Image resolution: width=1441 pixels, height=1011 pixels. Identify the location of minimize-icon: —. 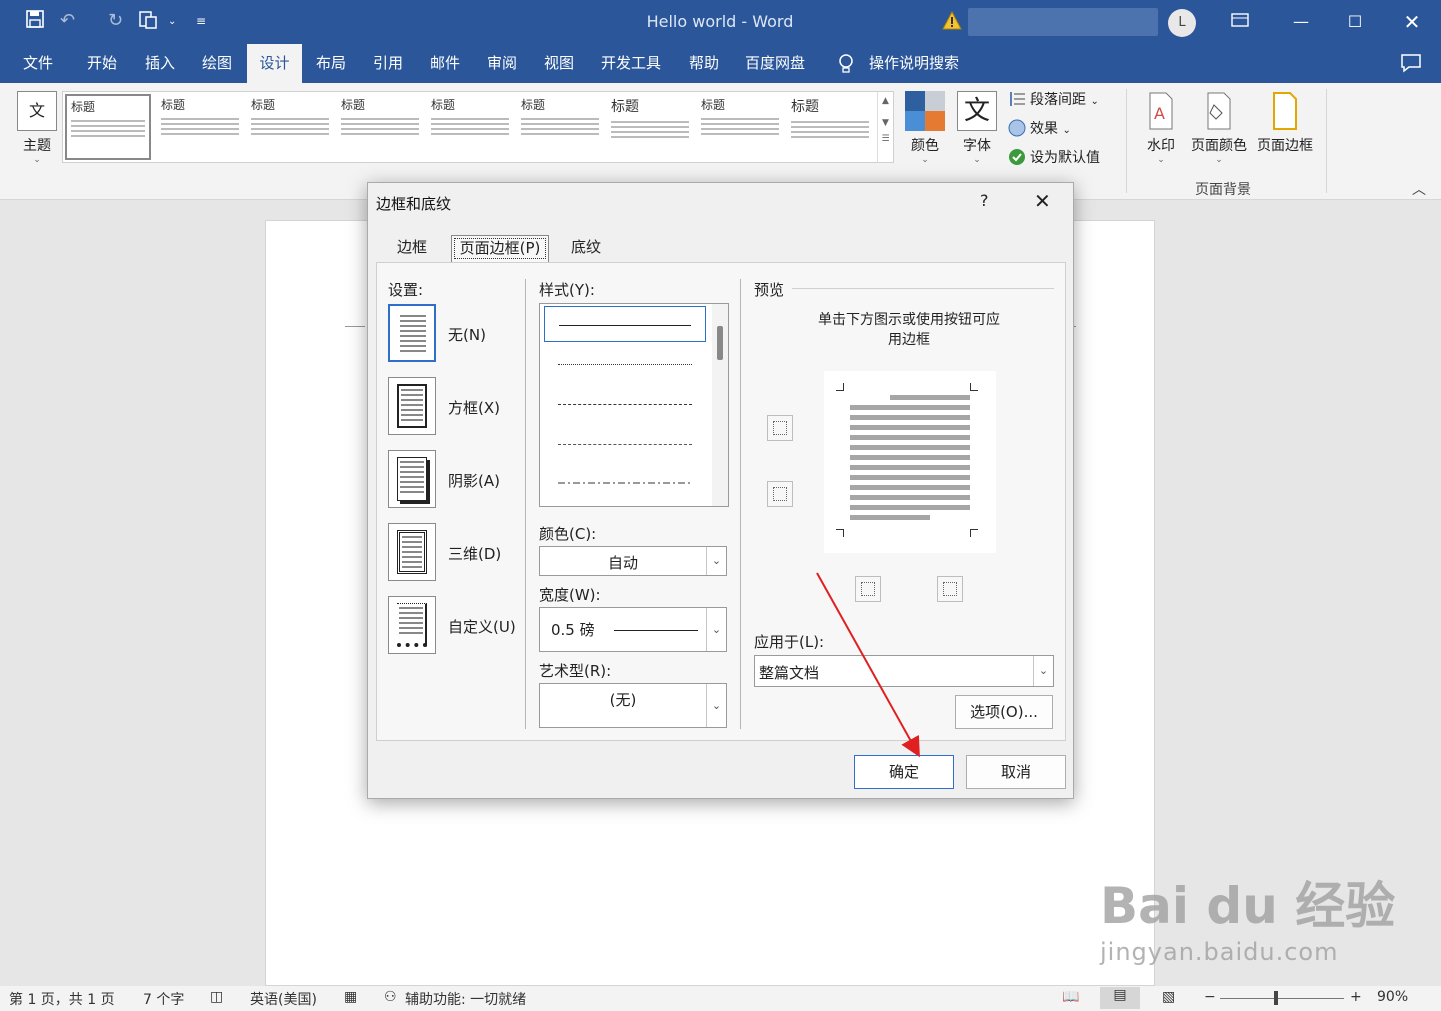
(1301, 22).